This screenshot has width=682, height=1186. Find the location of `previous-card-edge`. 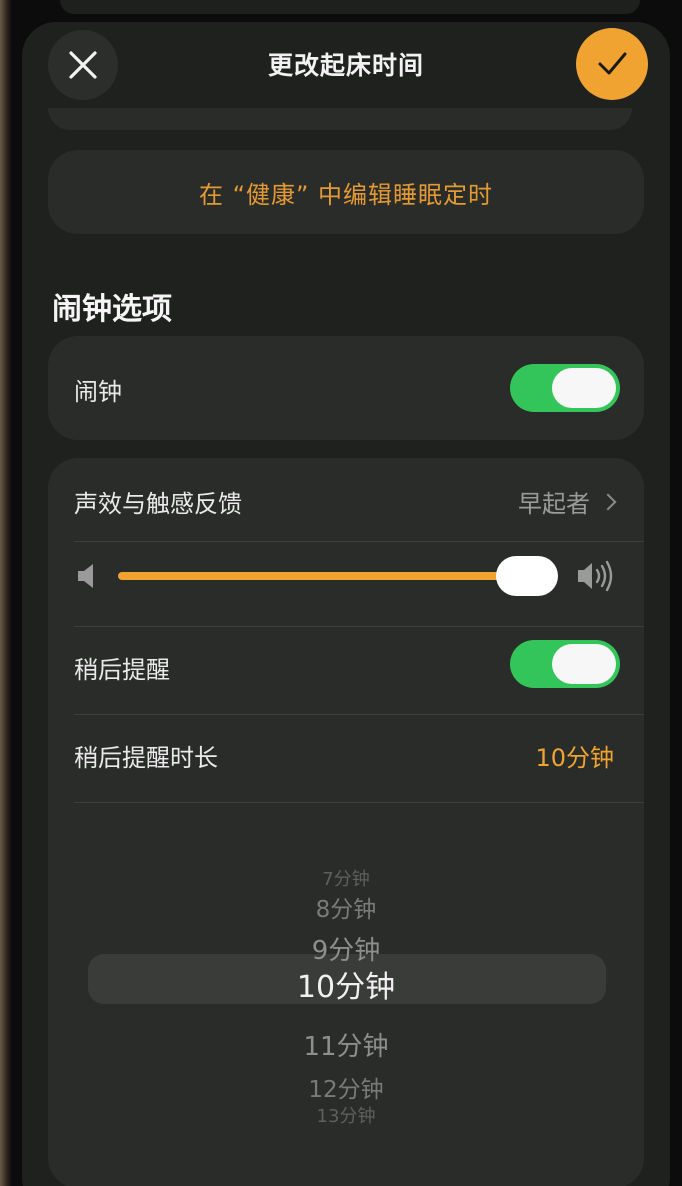

previous-card-edge is located at coordinates (340, 119).